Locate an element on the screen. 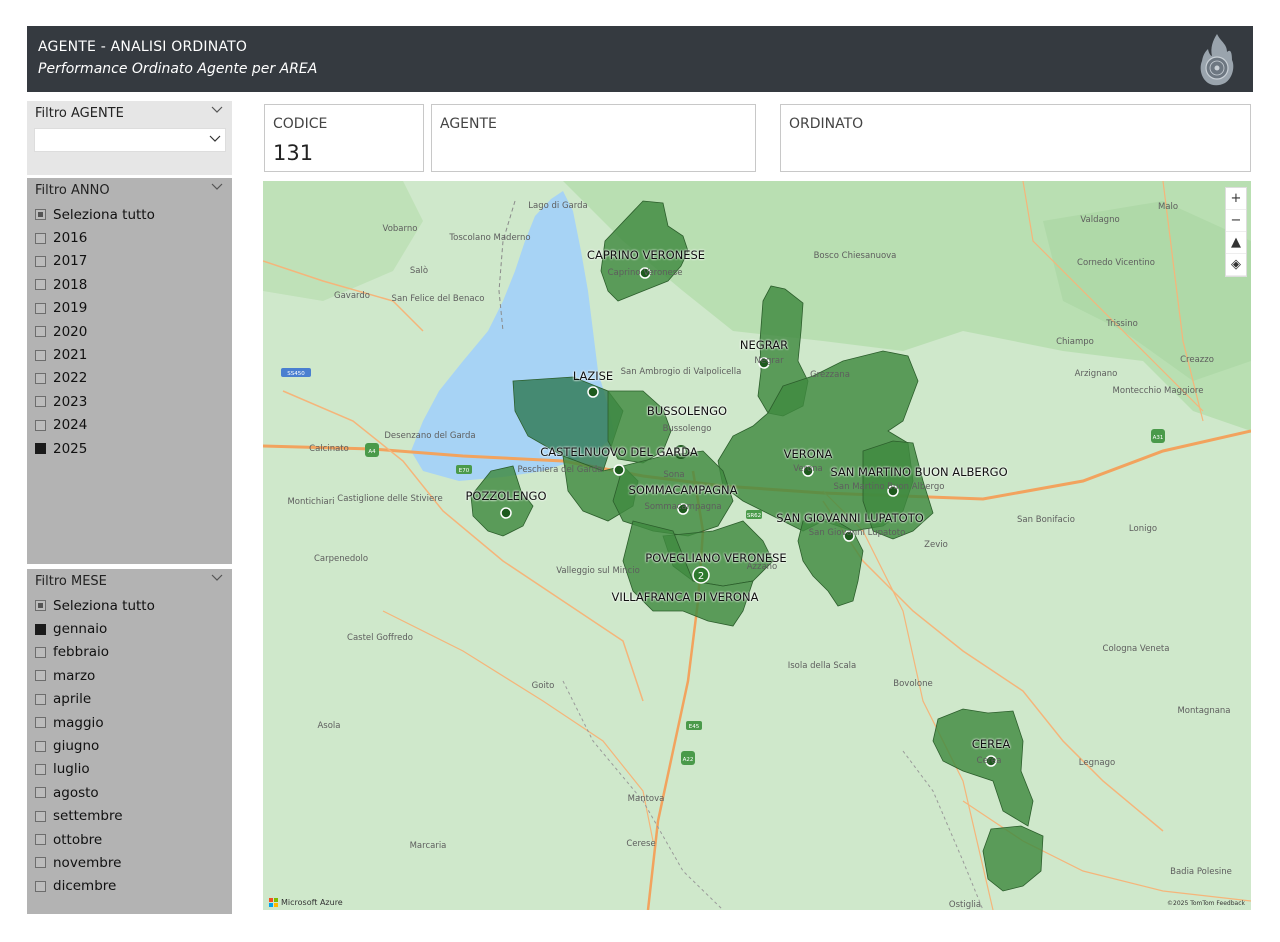  anno-option: 2016 is located at coordinates (95, 237).